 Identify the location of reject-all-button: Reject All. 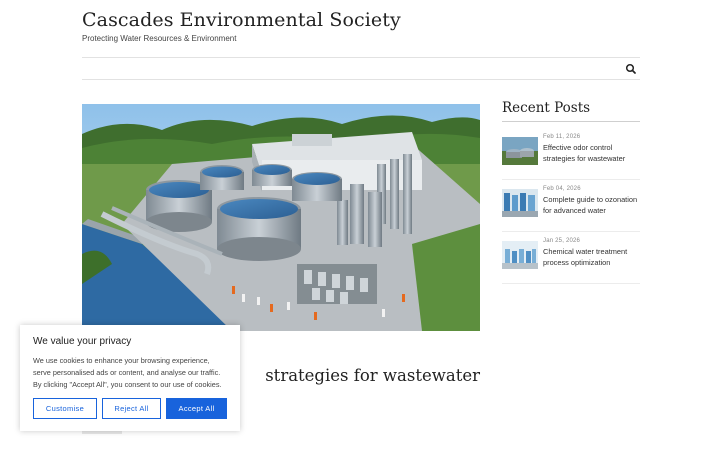
(131, 408).